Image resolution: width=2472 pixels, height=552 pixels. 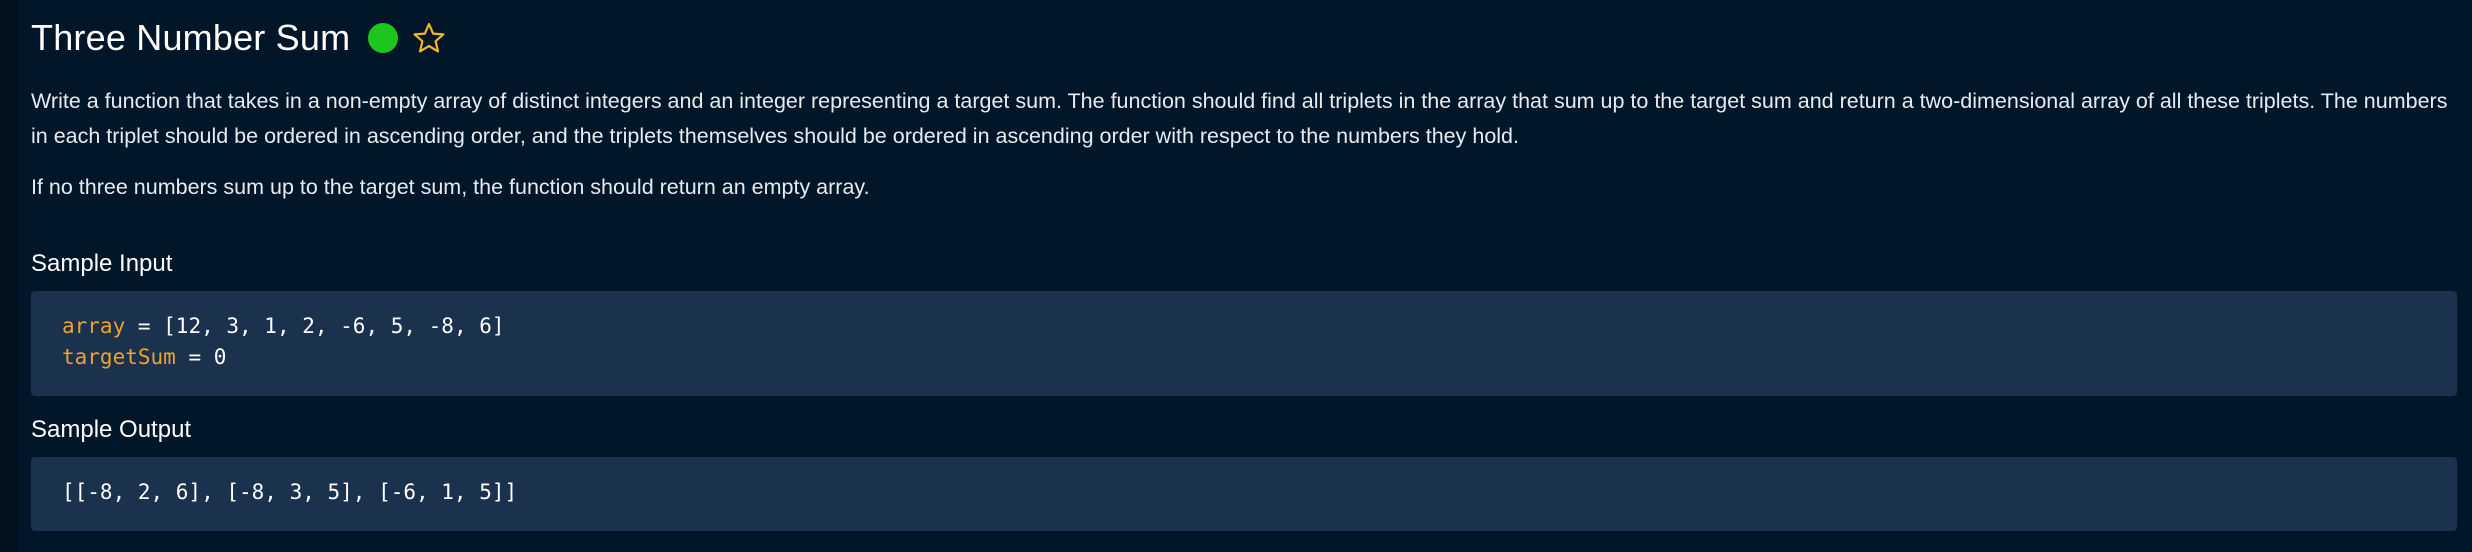 What do you see at coordinates (1244, 494) in the screenshot?
I see `sample-output-code-block: [[-8, 2, 6], [-8, 3, 5], [-6, 1, 5]]` at bounding box center [1244, 494].